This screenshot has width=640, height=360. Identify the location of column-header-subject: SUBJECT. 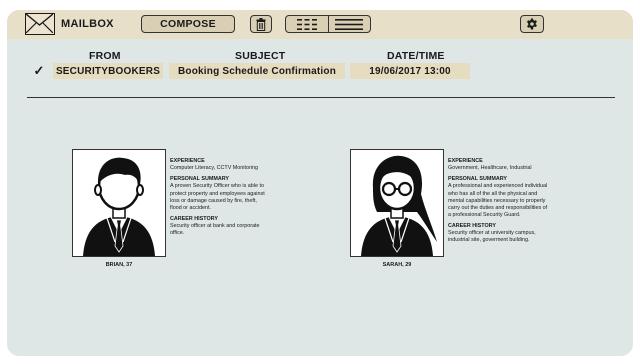
(260, 56).